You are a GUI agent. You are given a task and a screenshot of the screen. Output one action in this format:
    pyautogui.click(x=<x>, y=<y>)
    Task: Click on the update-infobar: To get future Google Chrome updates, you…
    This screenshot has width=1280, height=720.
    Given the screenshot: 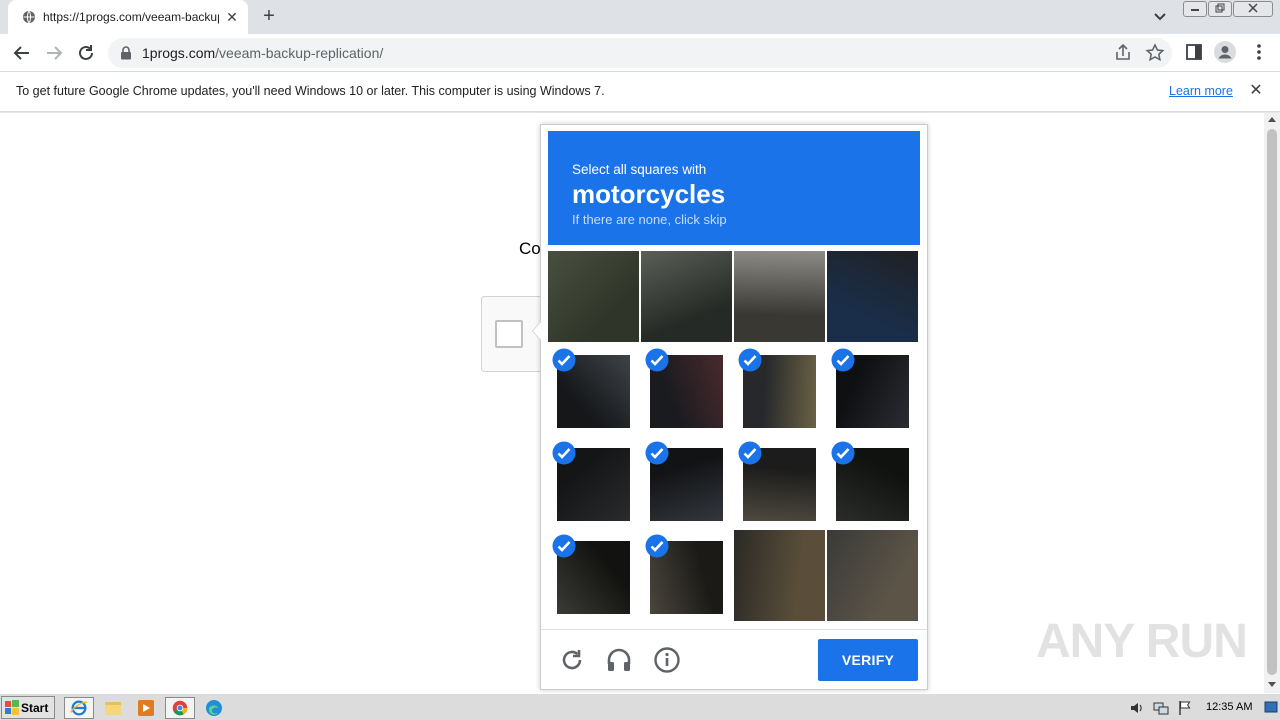 What is the action you would take?
    pyautogui.click(x=640, y=92)
    